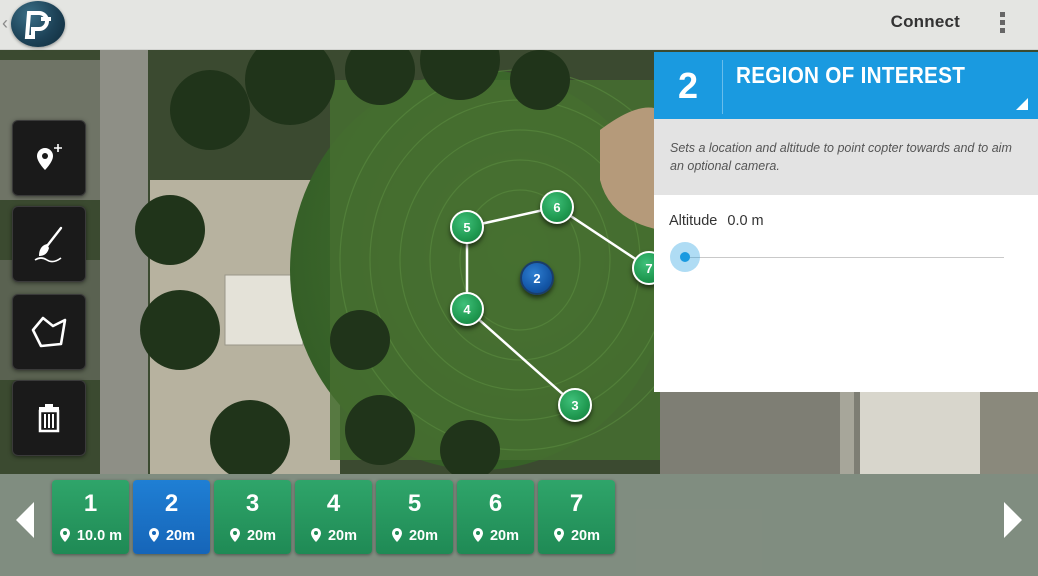 Image resolution: width=1038 pixels, height=576 pixels. What do you see at coordinates (851, 75) in the screenshot?
I see `panel-title: REGION OF INTEREST` at bounding box center [851, 75].